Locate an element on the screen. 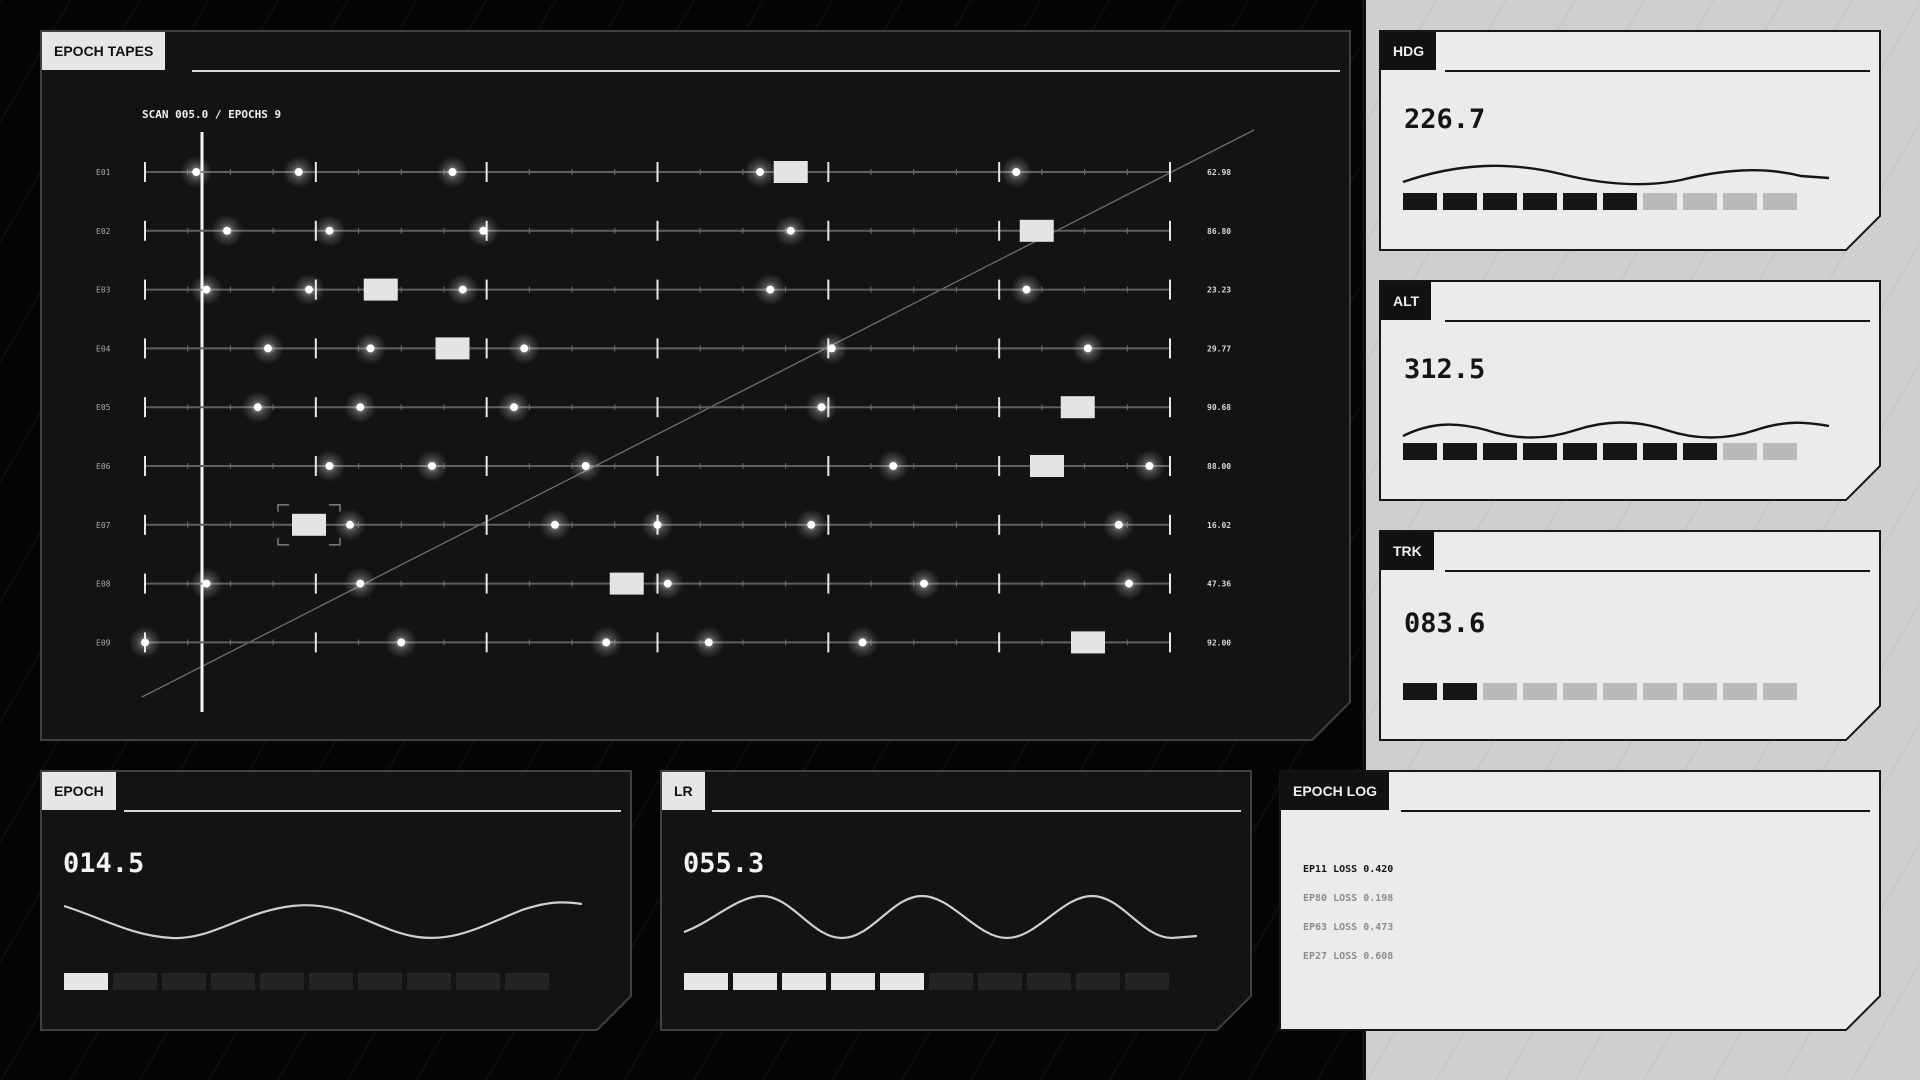 The height and width of the screenshot is (1080, 1920). tape-row-value: 29.77 is located at coordinates (1219, 348).